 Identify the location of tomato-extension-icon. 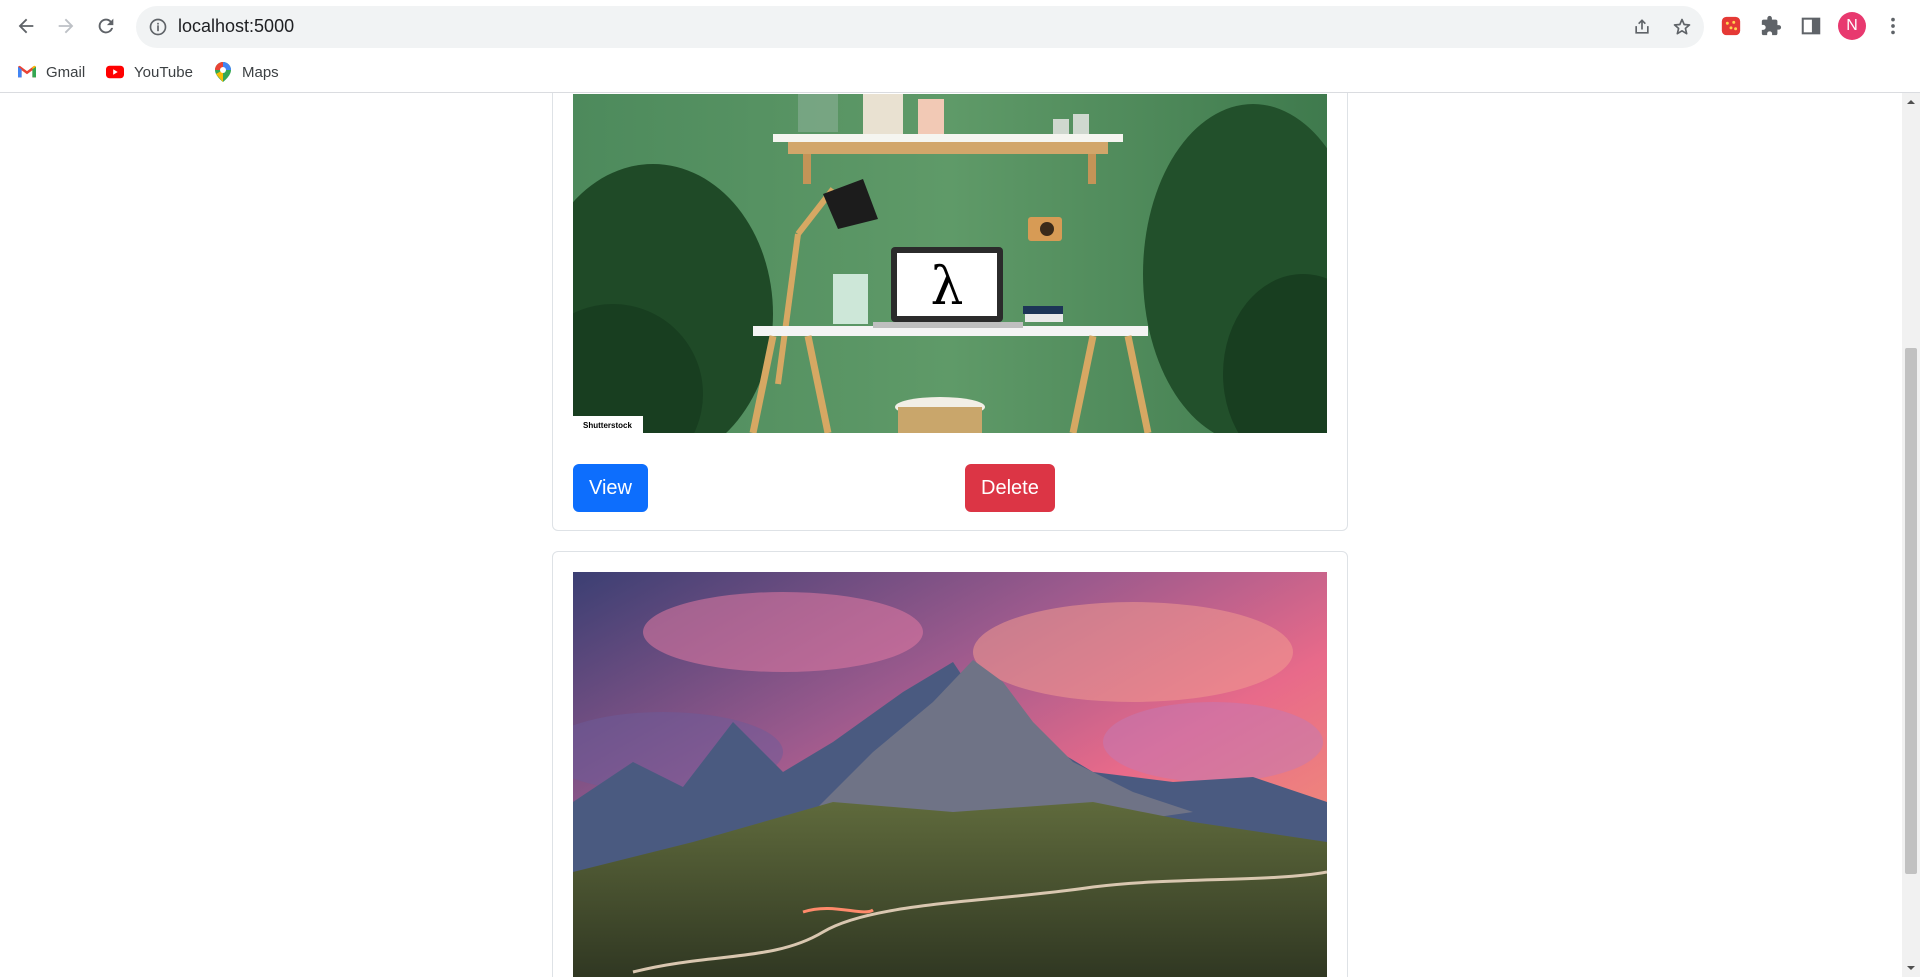
(1731, 26).